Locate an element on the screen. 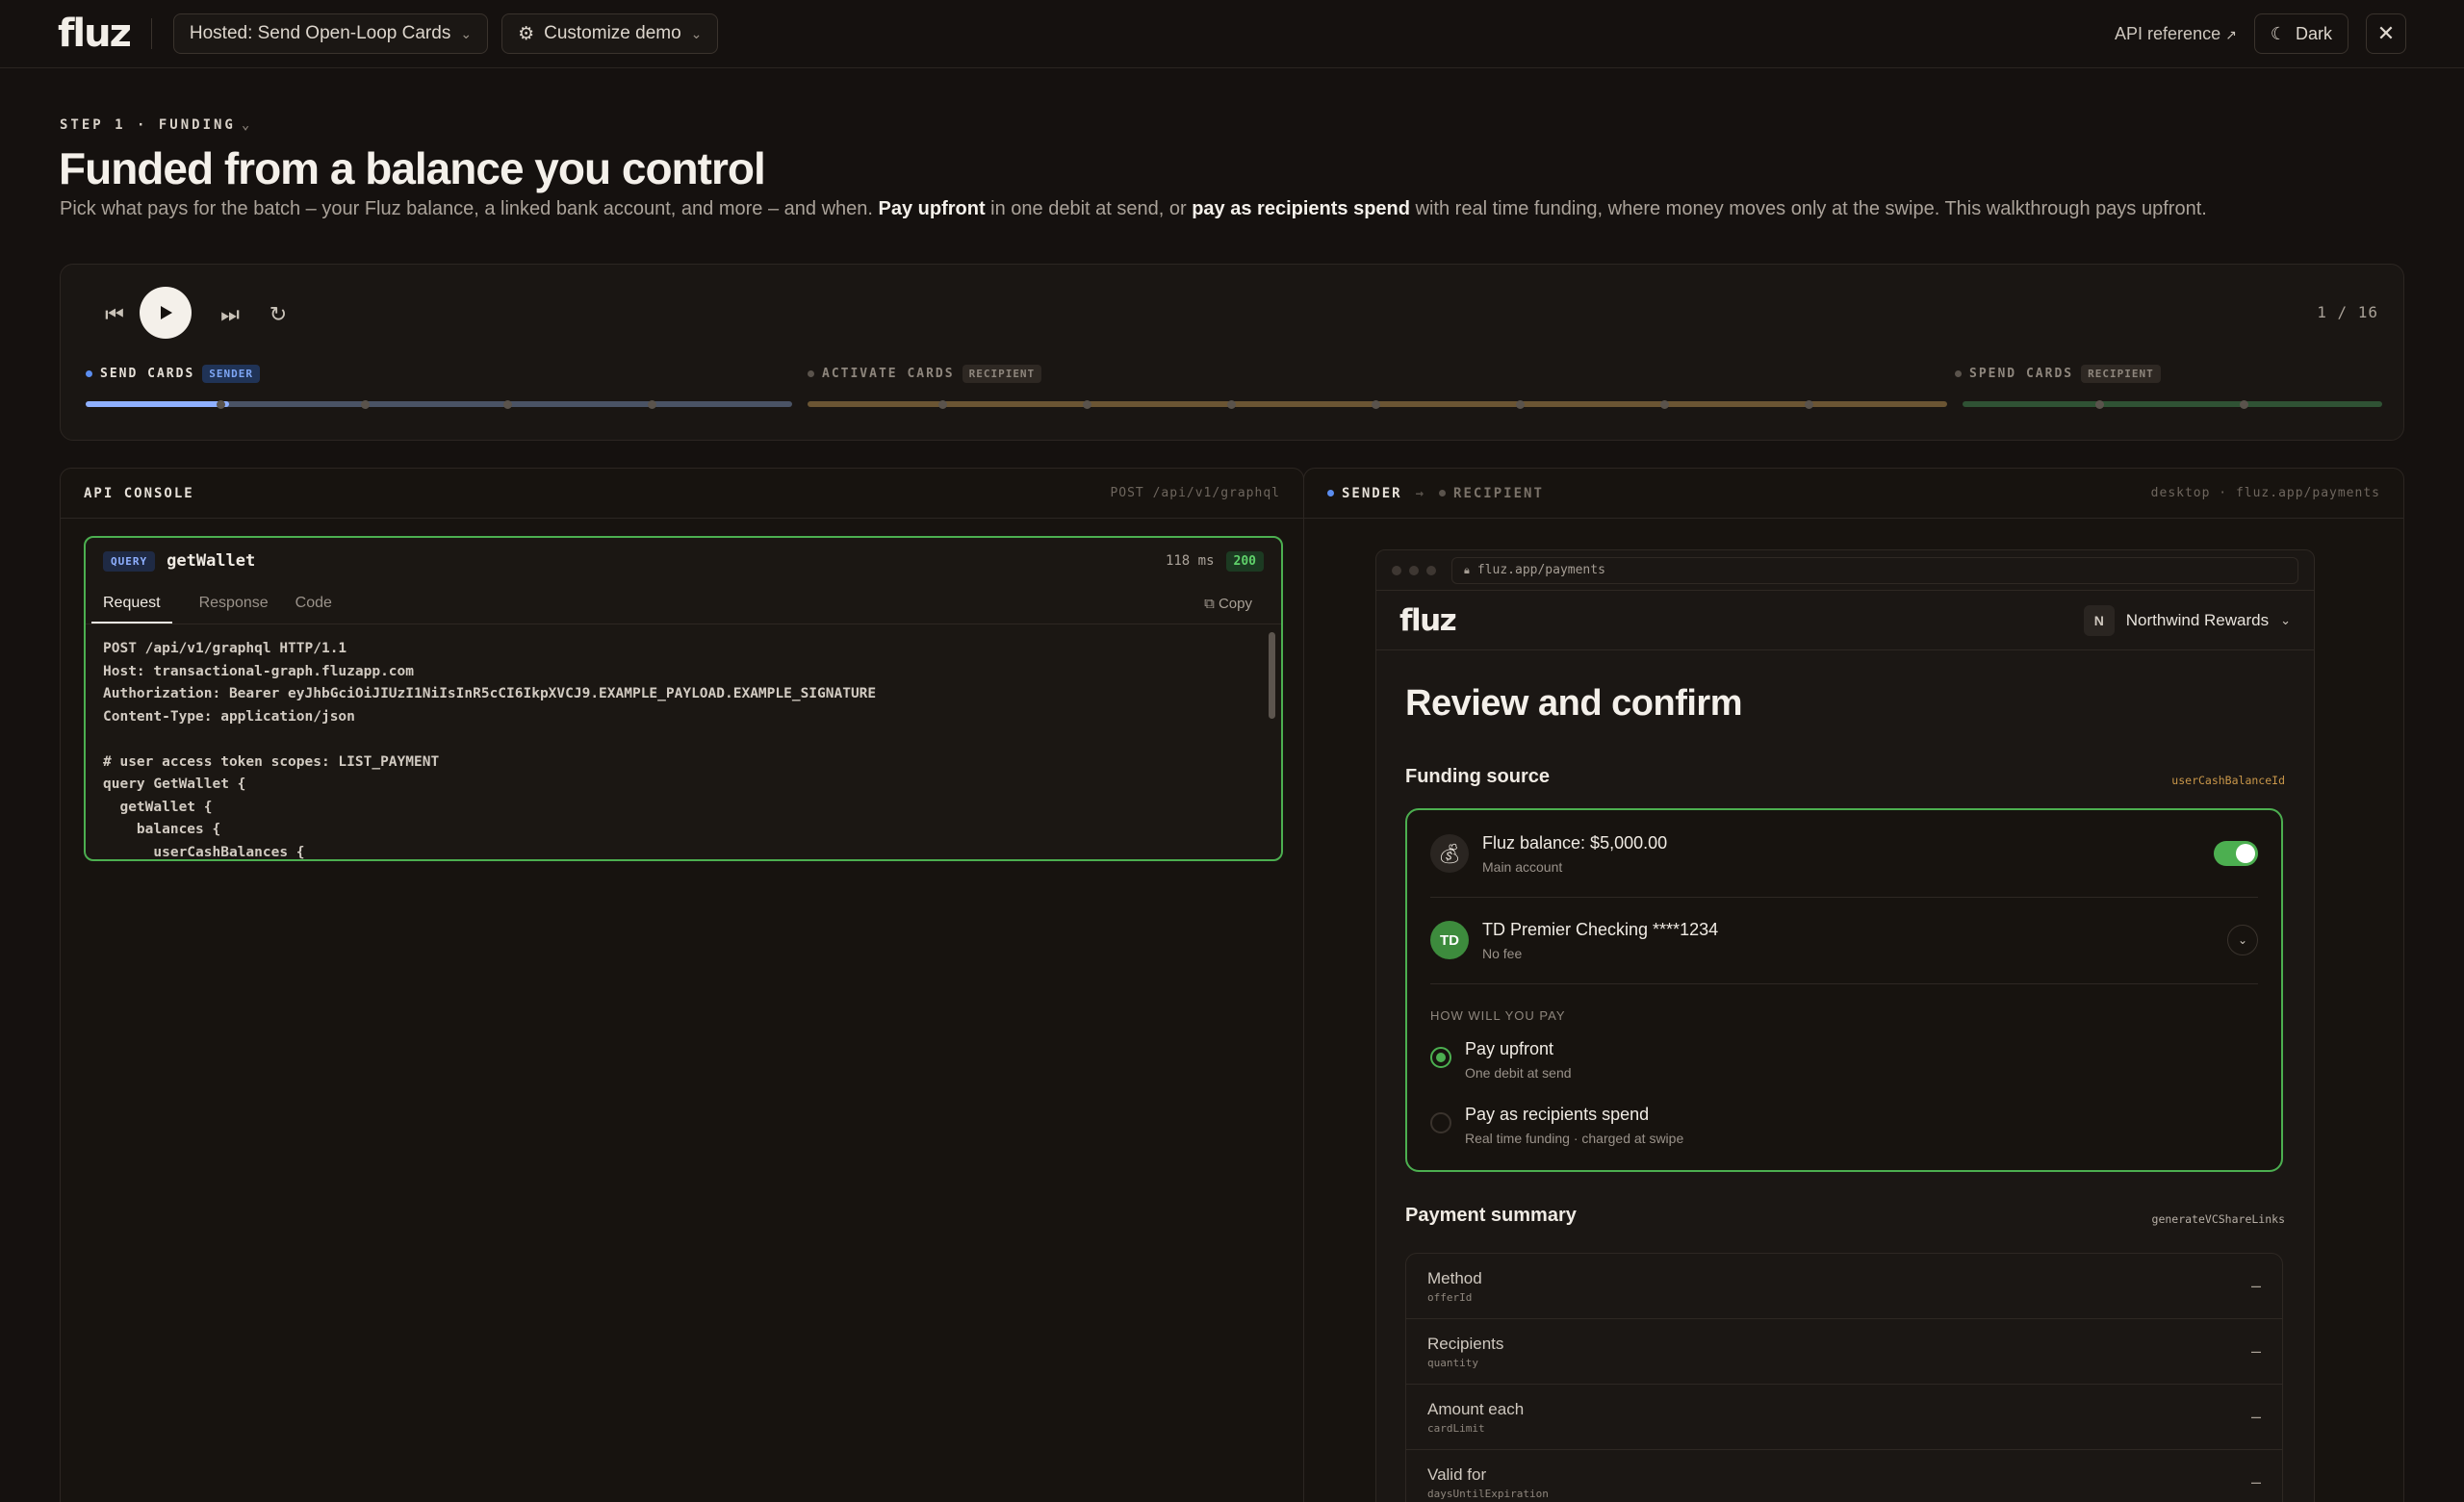 This screenshot has height=1502, width=2464. flow-select-label: Hosted: Send Open-Loop Cards is located at coordinates (320, 33).